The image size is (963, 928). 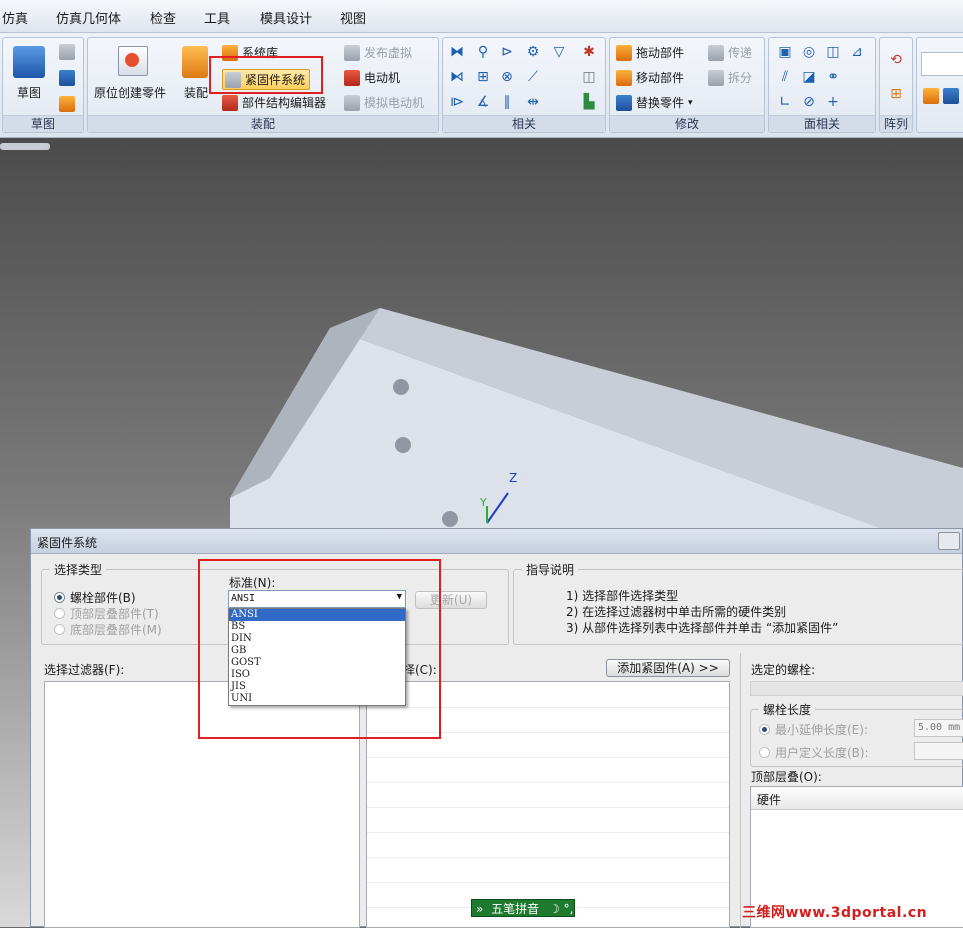 I want to click on watermark: 三维网www.3dportal.cn, so click(x=835, y=913).